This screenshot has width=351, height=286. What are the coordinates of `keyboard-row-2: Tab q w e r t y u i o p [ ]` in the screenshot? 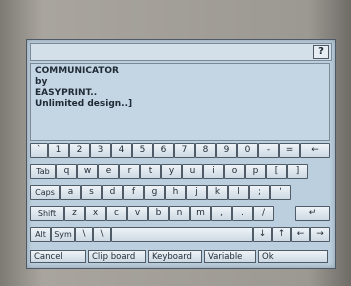 It's located at (180, 171).